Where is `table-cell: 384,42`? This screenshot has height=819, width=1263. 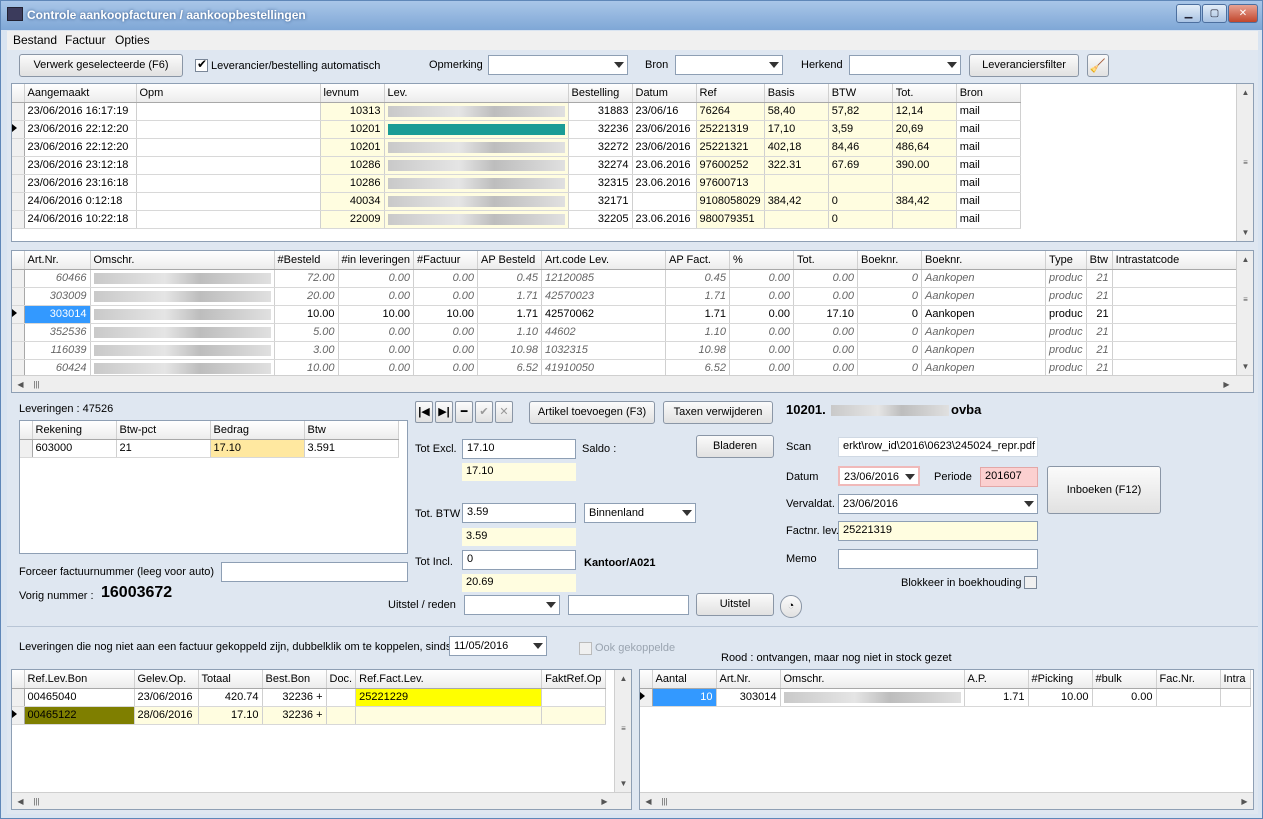
table-cell: 384,42 is located at coordinates (924, 201).